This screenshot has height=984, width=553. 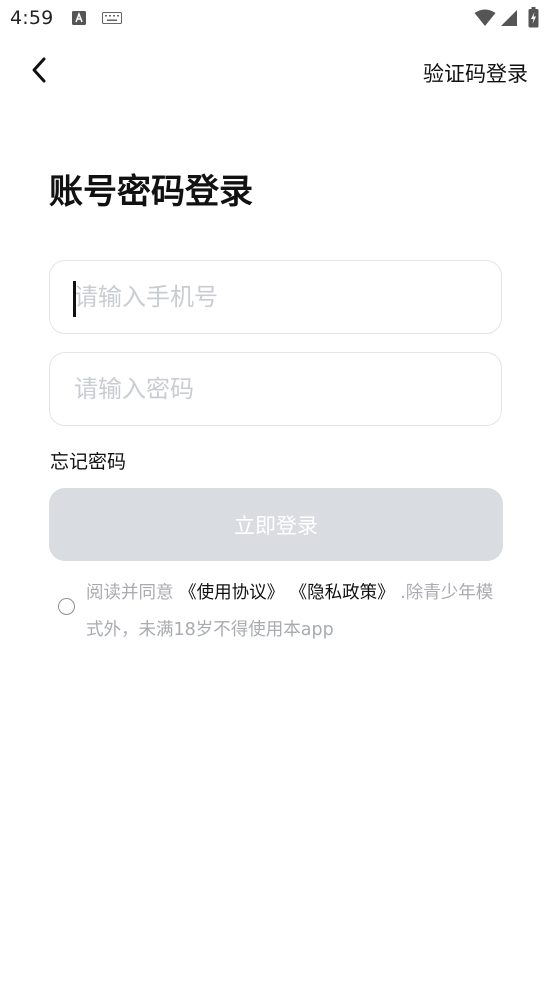 I want to click on privacy-link: 《隐私政策》, so click(x=342, y=593).